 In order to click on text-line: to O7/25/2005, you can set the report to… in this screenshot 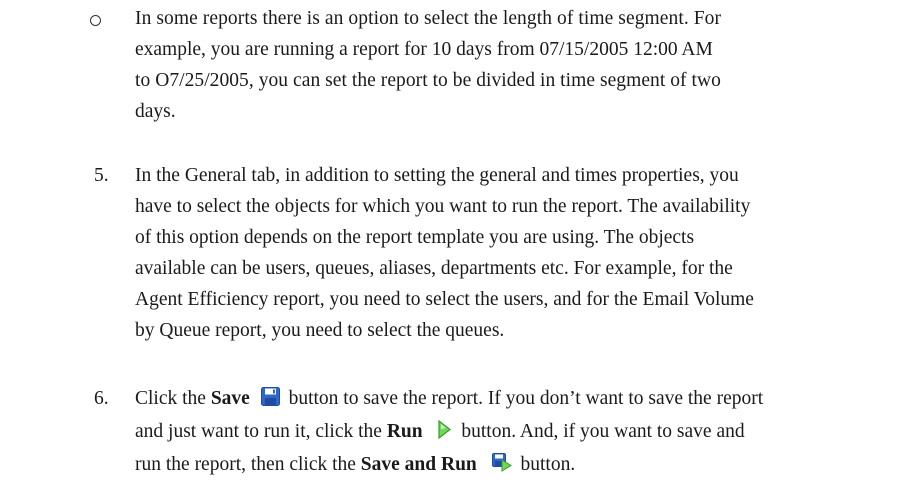, I will do `click(428, 80)`.